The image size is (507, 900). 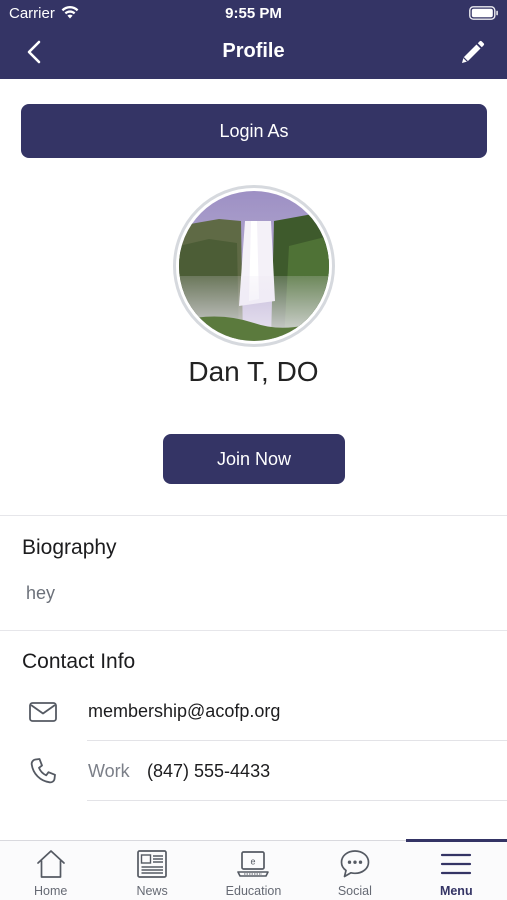 I want to click on tab-news: News, so click(x=151, y=870).